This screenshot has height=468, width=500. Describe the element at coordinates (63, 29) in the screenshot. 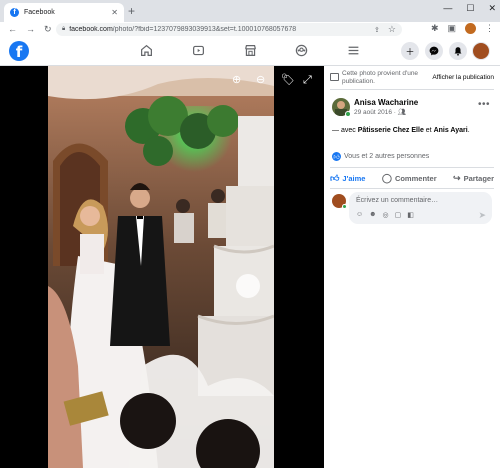

I see `lock-icon: 🔒︎` at that location.